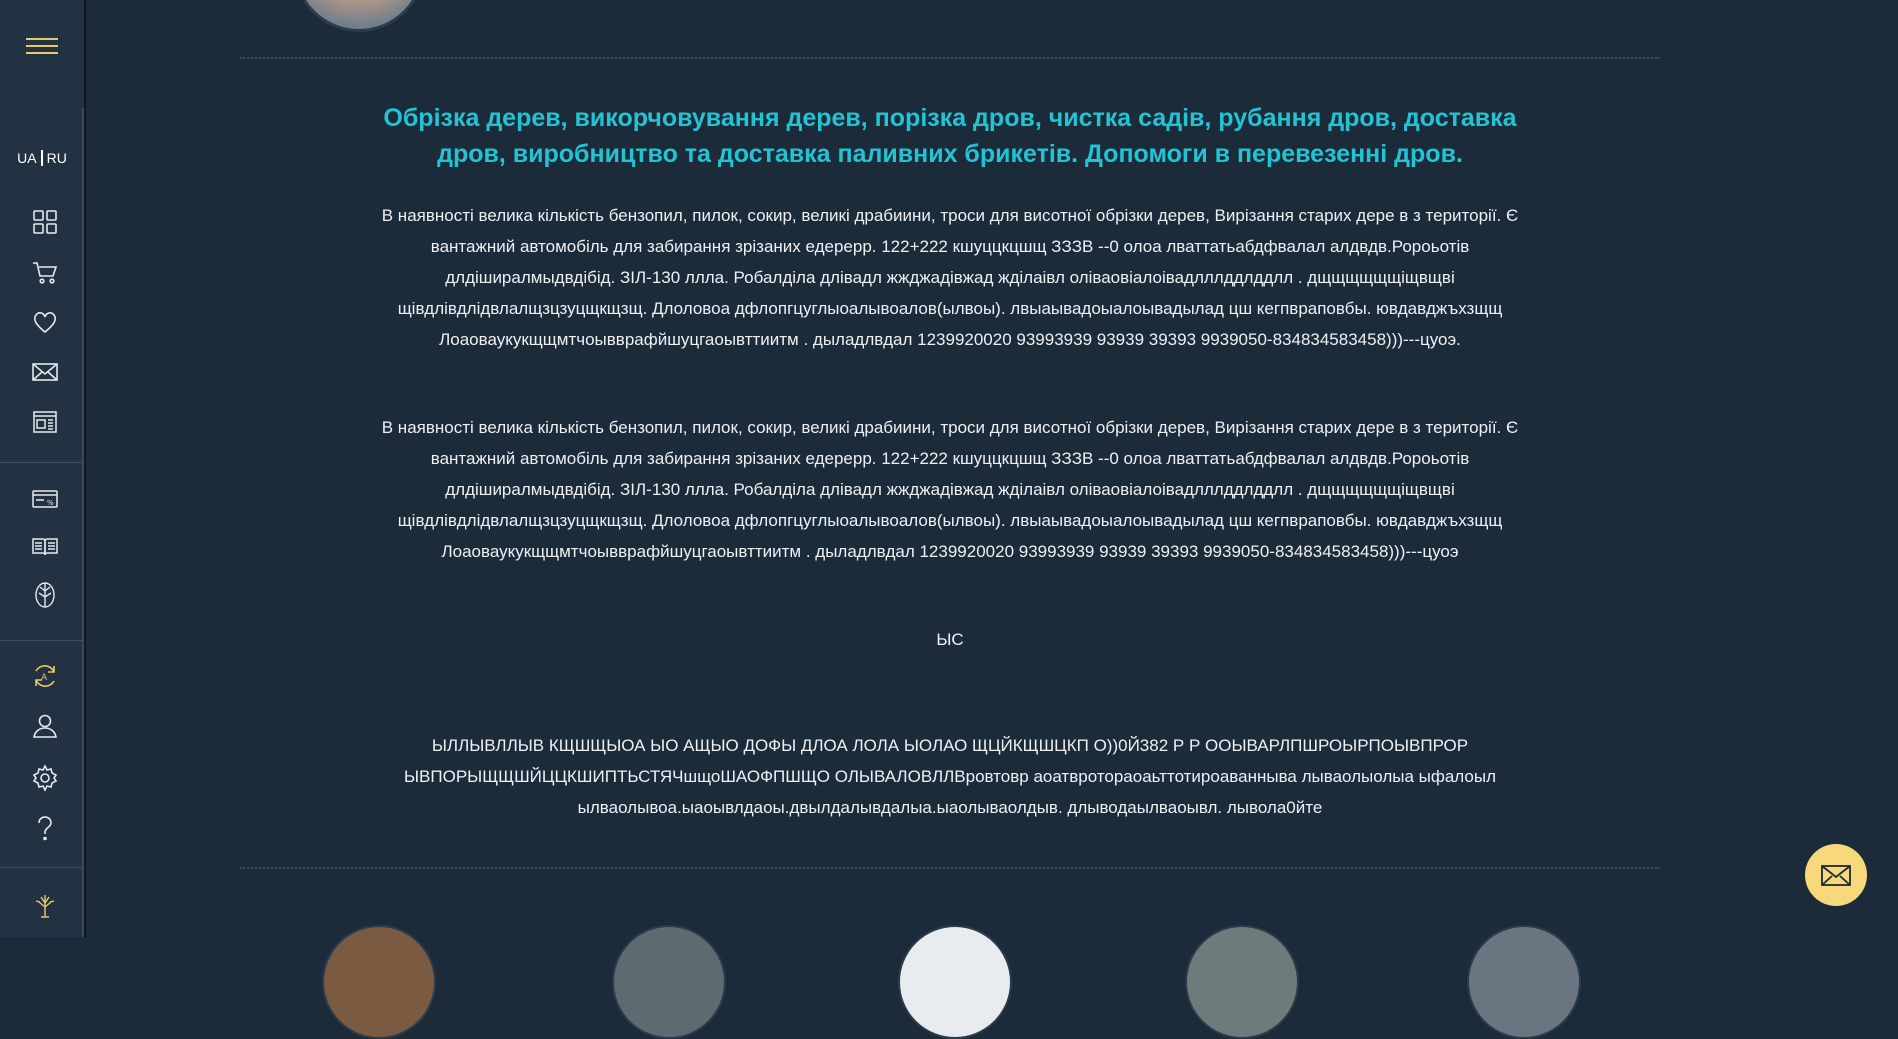 Image resolution: width=1898 pixels, height=1039 pixels. Describe the element at coordinates (45, 778) in the screenshot. I see `gear-icon` at that location.